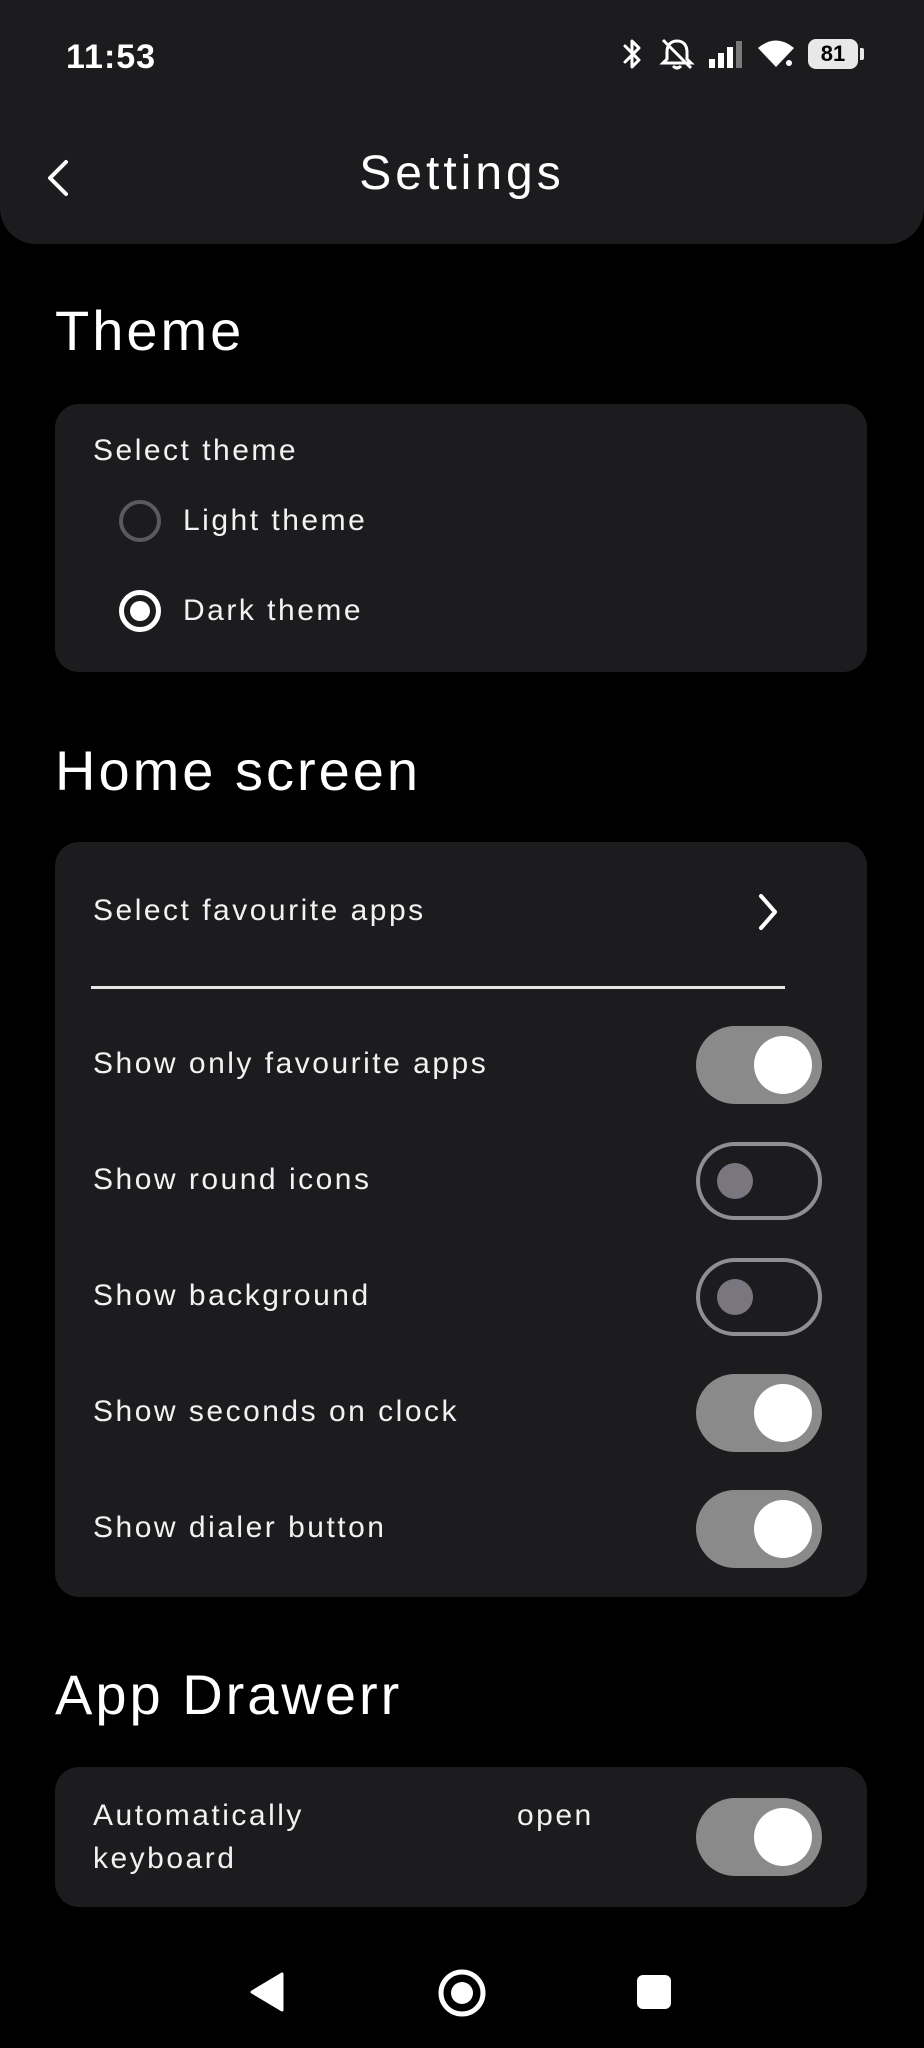 Image resolution: width=924 pixels, height=2048 pixels. What do you see at coordinates (462, 173) in the screenshot?
I see `page-title: Settings` at bounding box center [462, 173].